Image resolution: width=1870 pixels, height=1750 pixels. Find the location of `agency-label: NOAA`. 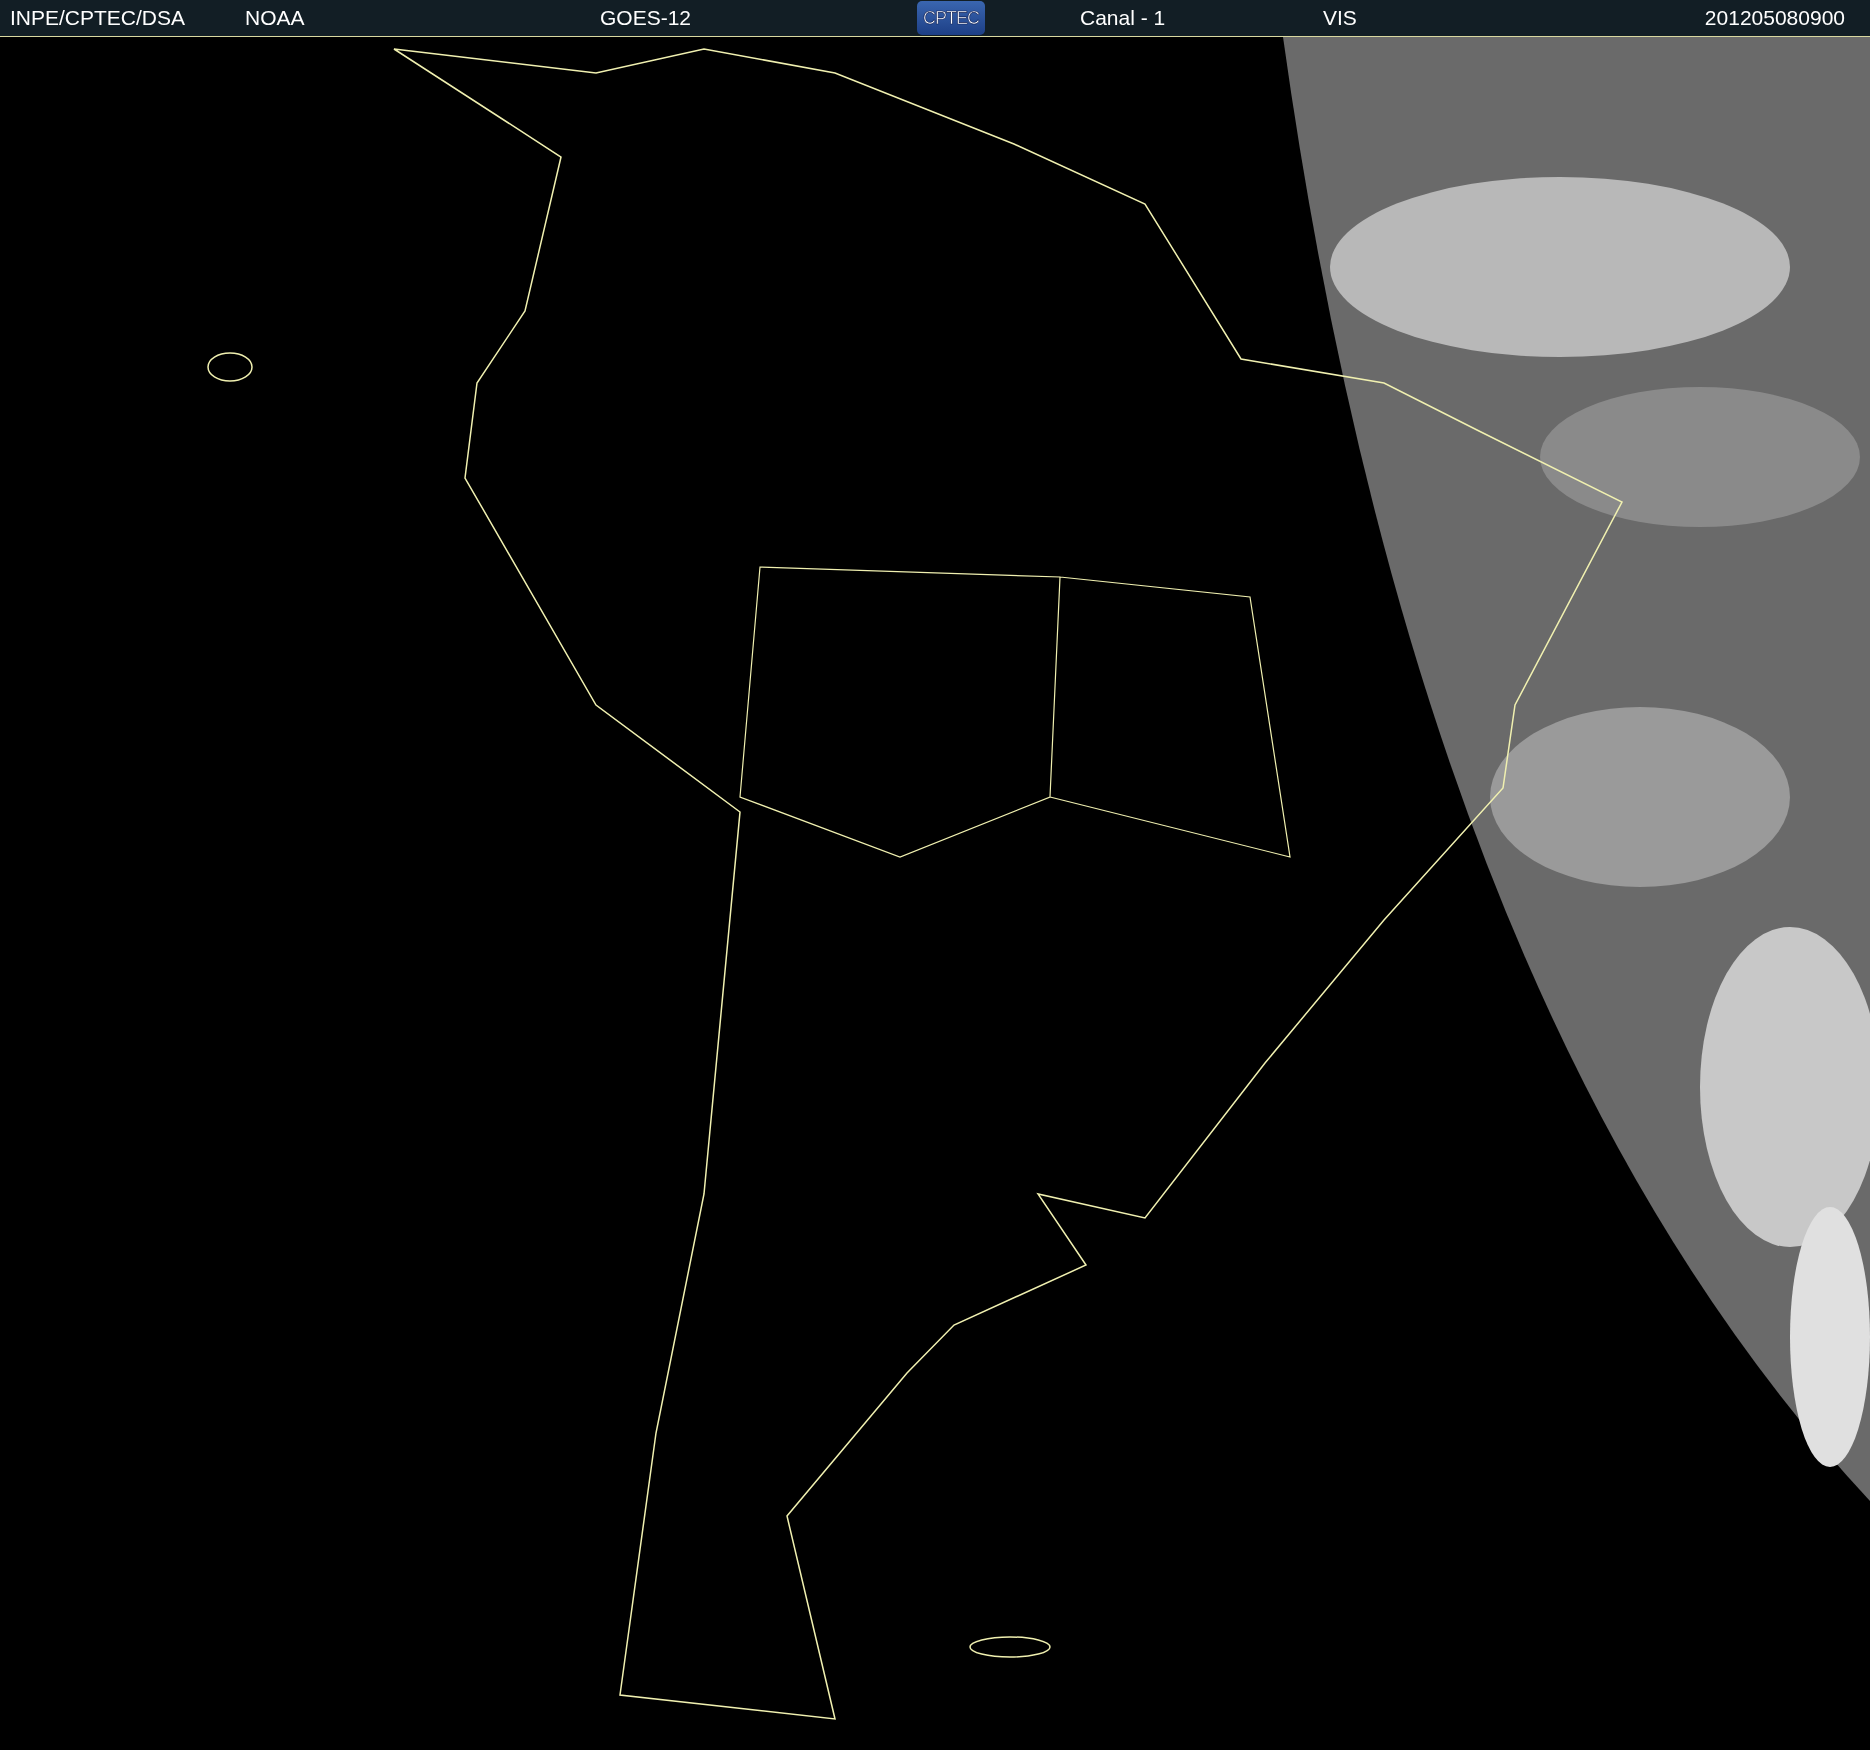

agency-label: NOAA is located at coordinates (275, 18).